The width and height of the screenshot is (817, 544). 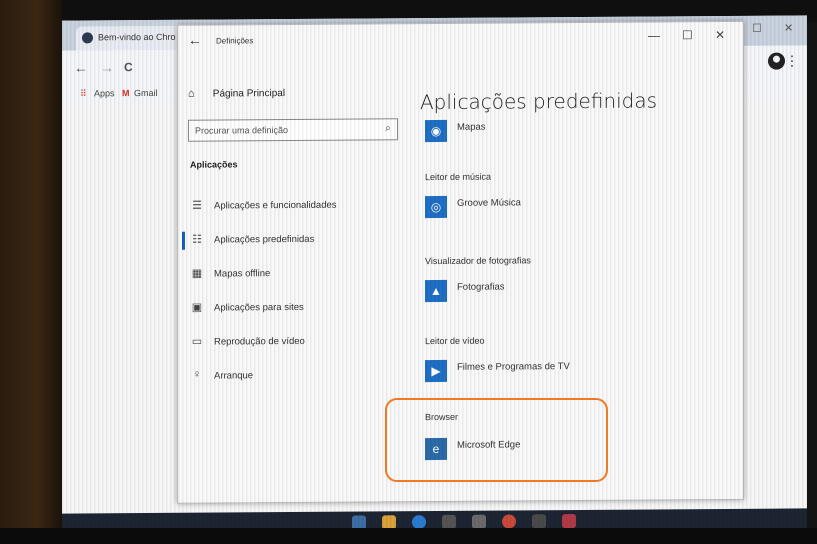 I want to click on monitor-bezel-left, so click(x=31, y=272).